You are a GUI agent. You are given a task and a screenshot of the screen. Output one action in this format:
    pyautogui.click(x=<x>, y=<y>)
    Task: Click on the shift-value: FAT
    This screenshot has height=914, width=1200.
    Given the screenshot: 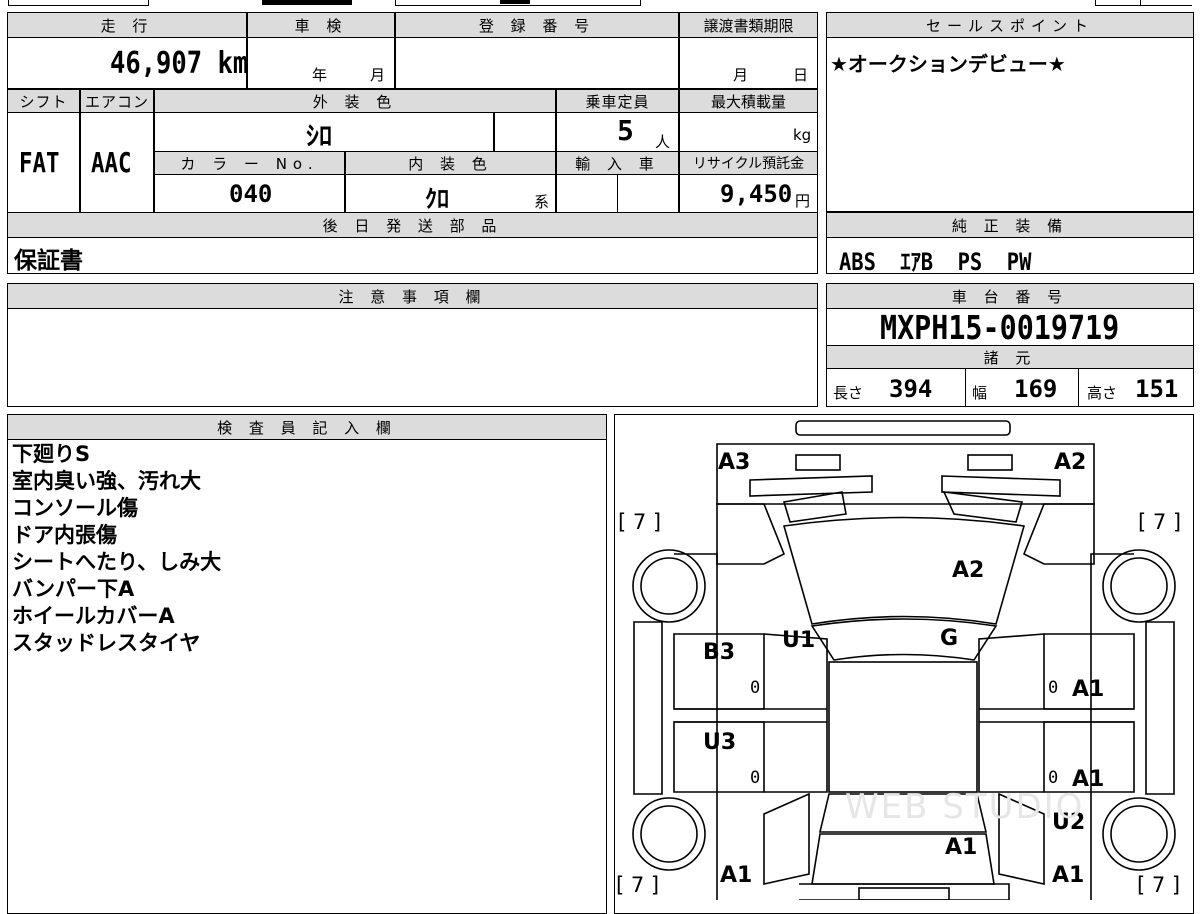 What is the action you would take?
    pyautogui.click(x=39, y=162)
    